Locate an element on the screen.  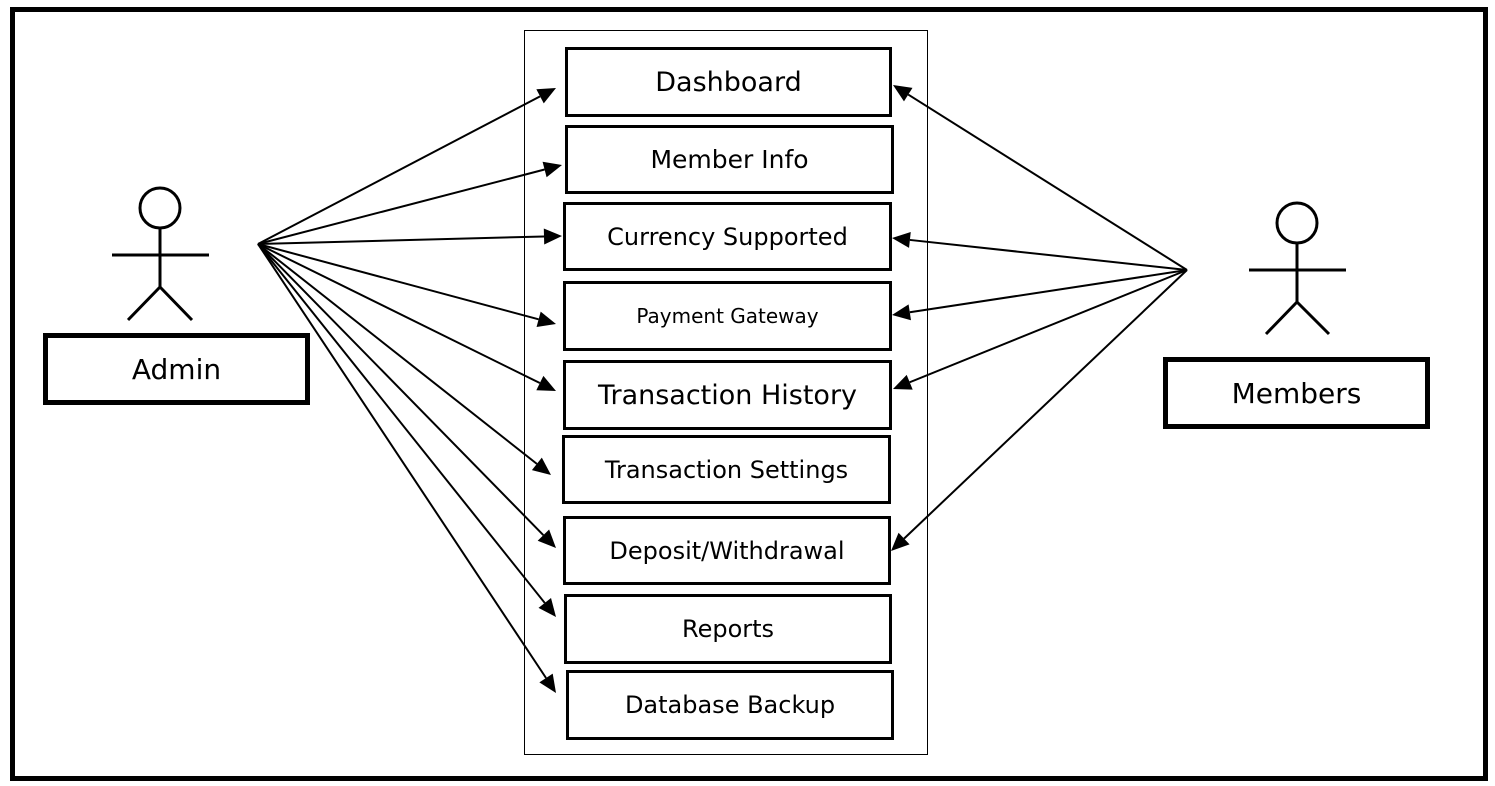
arrowhead-admin-database-backup is located at coordinates (547, 683).